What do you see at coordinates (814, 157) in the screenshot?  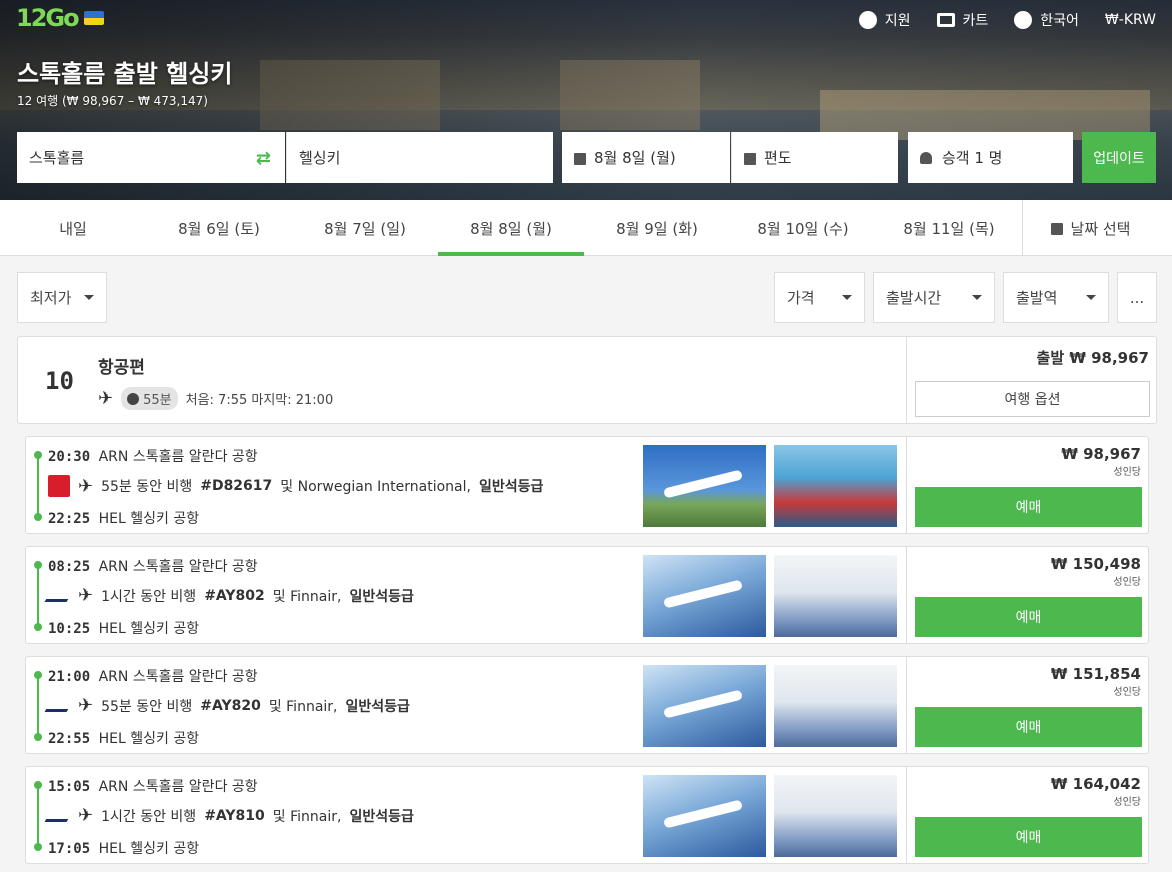 I see `return-field: 편도` at bounding box center [814, 157].